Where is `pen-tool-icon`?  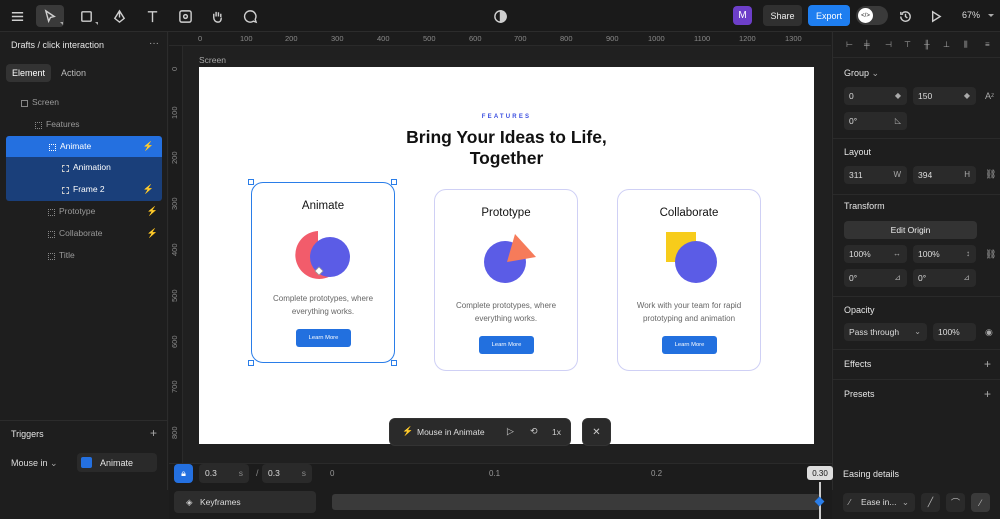 pen-tool-icon is located at coordinates (119, 16).